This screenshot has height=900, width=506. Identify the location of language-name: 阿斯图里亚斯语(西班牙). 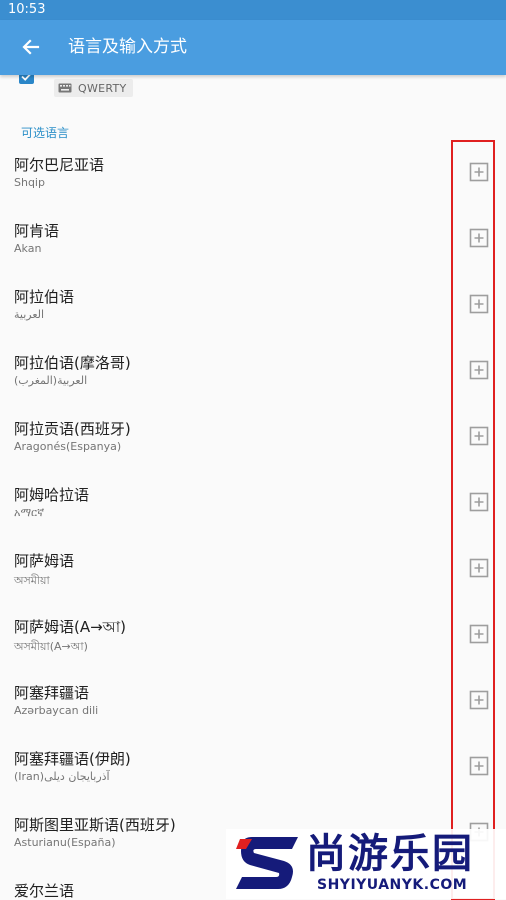
(95, 825).